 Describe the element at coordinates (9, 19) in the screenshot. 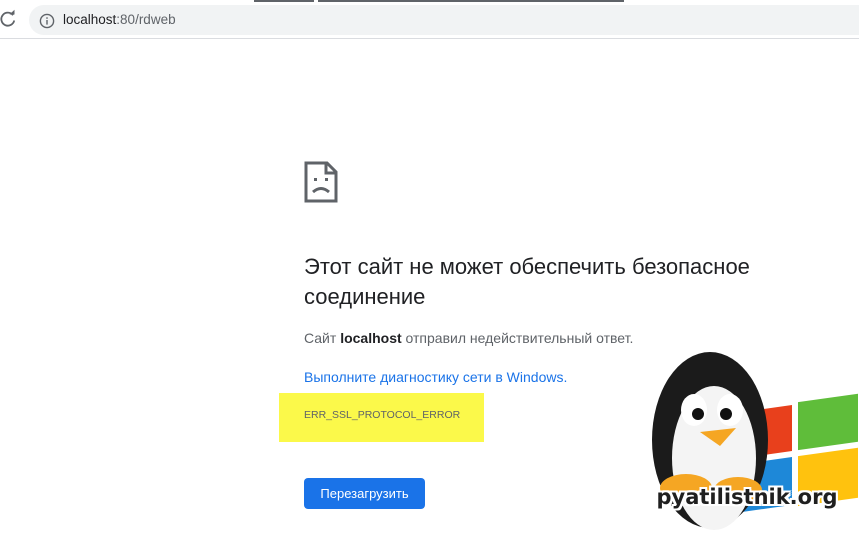

I see `reload-icon` at that location.